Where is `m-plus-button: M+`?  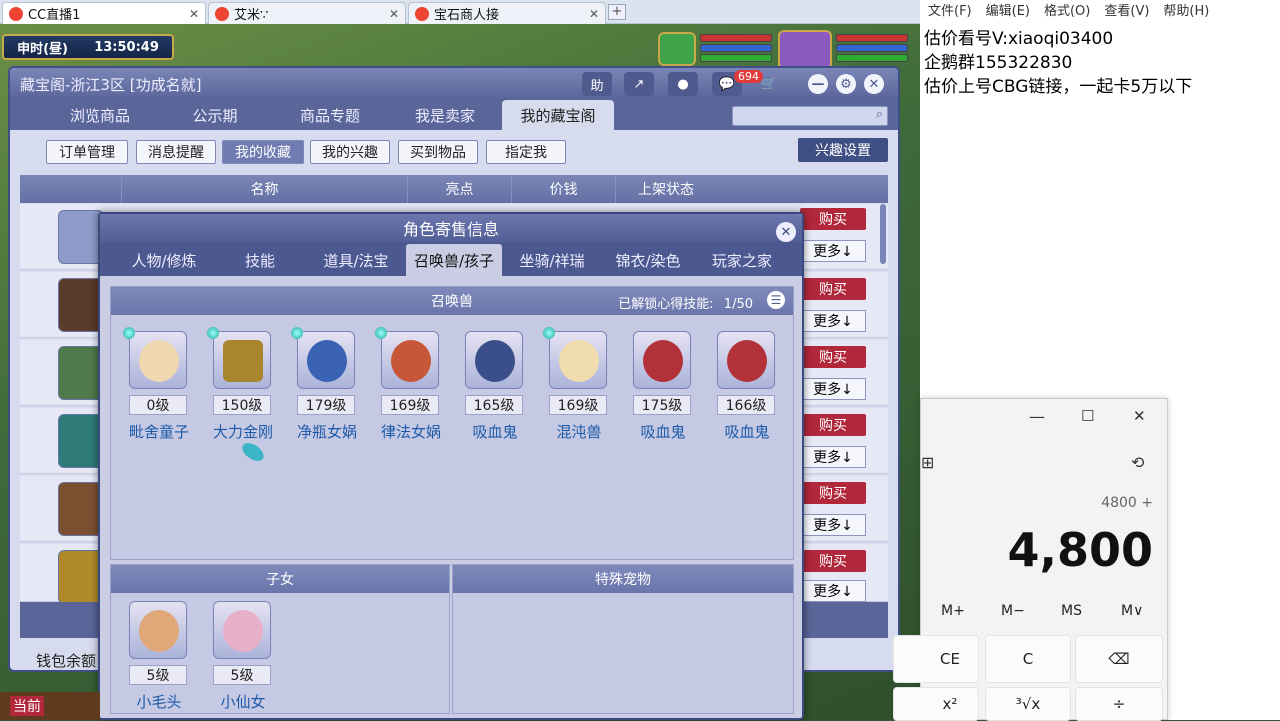
m-plus-button: M+ is located at coordinates (953, 611).